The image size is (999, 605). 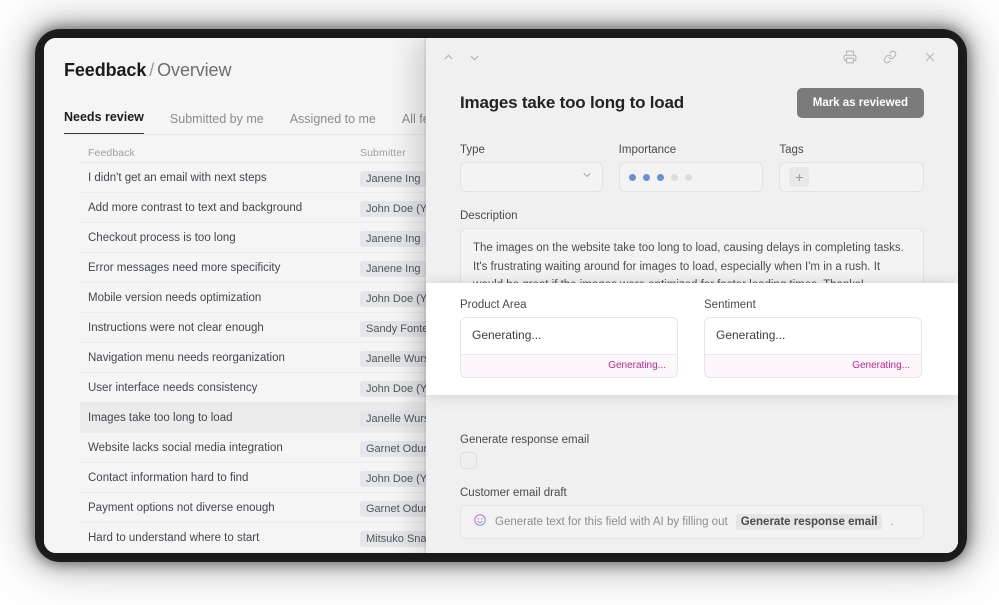 I want to click on cell-feedback: Instructions were not clear enough, so click(x=176, y=327).